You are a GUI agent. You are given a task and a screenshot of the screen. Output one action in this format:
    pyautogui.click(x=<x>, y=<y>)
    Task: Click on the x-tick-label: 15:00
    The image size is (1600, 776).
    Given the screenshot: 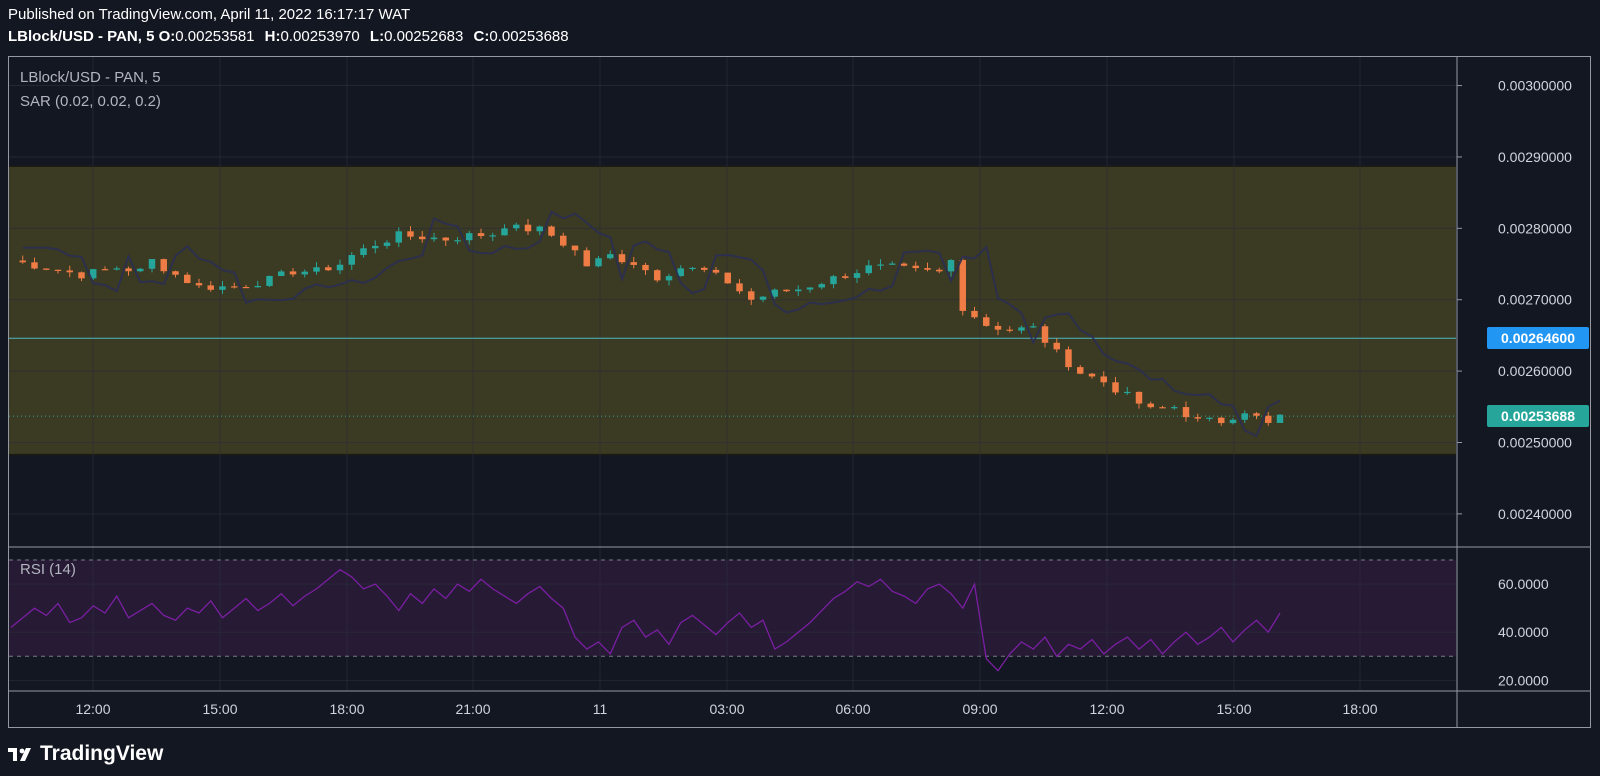 What is the action you would take?
    pyautogui.click(x=219, y=709)
    